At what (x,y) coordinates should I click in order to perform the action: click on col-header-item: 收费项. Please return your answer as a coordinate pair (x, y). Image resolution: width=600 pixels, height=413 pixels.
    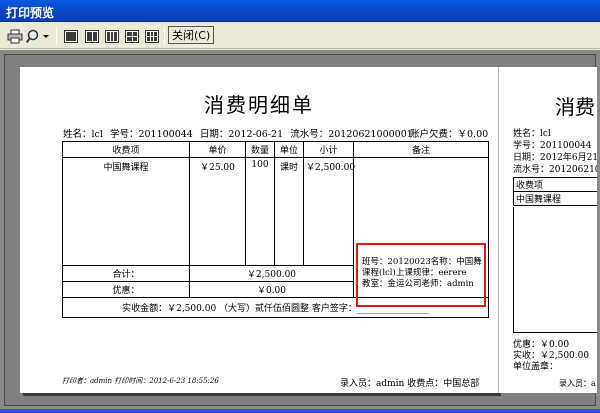
    Looking at the image, I should click on (126, 149).